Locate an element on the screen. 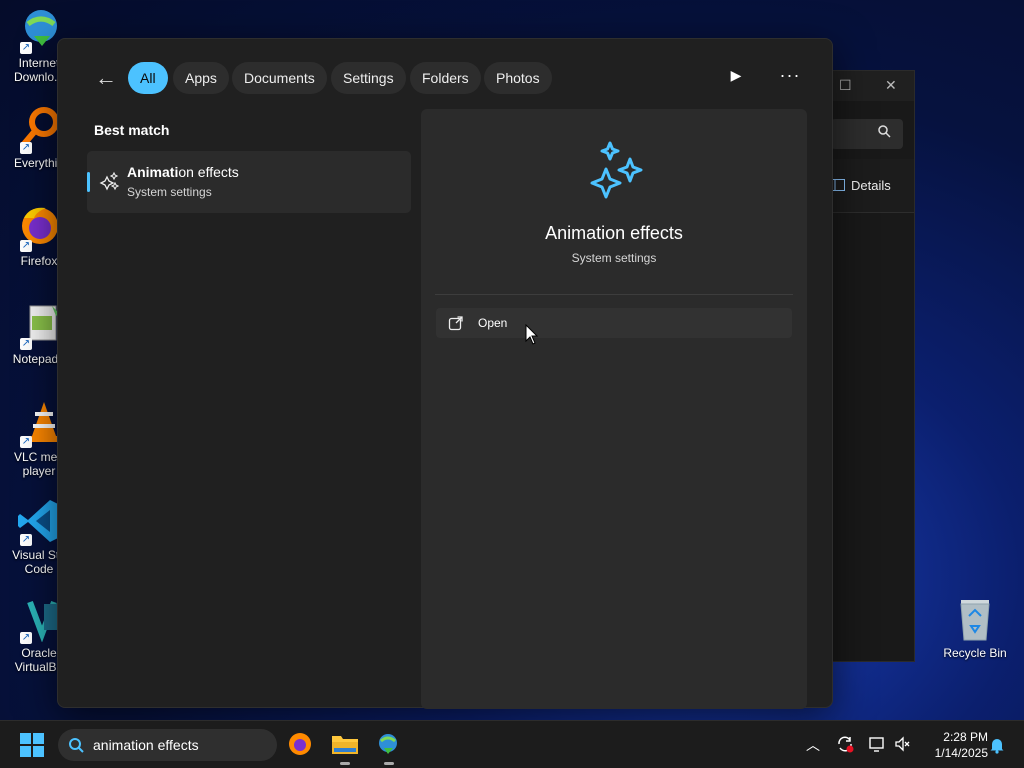 The image size is (1024, 768). taskbar-search-box: animation effects is located at coordinates (167, 745).